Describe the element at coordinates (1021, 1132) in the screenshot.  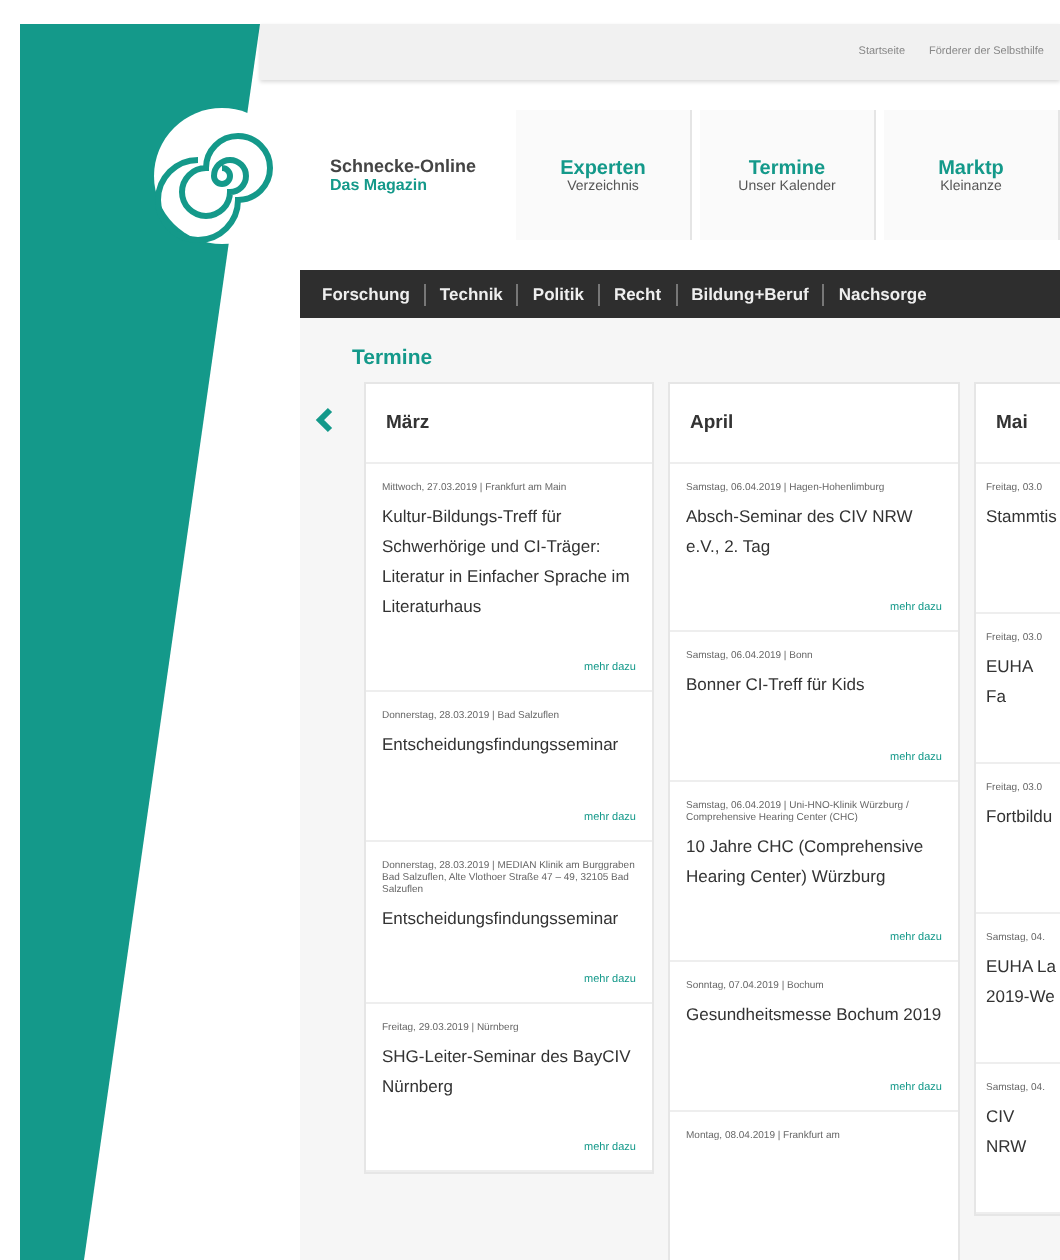
I see `event-title: CIV NRW` at that location.